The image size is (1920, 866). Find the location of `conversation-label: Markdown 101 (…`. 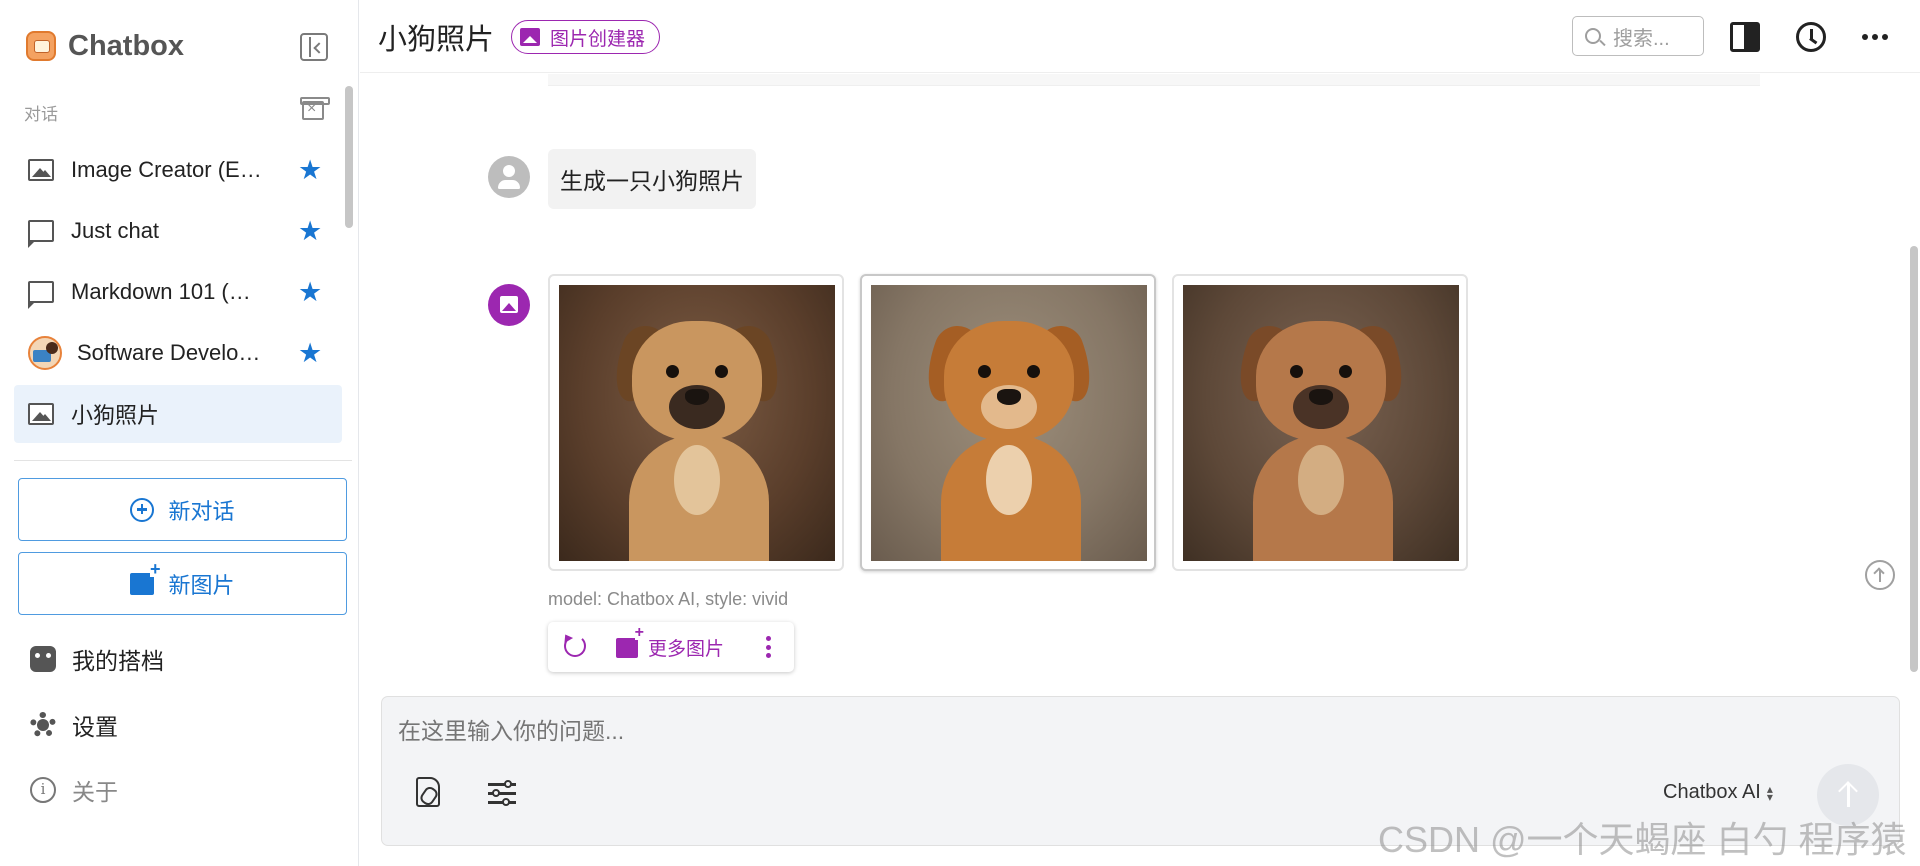

conversation-label: Markdown 101 (… is located at coordinates (161, 291).